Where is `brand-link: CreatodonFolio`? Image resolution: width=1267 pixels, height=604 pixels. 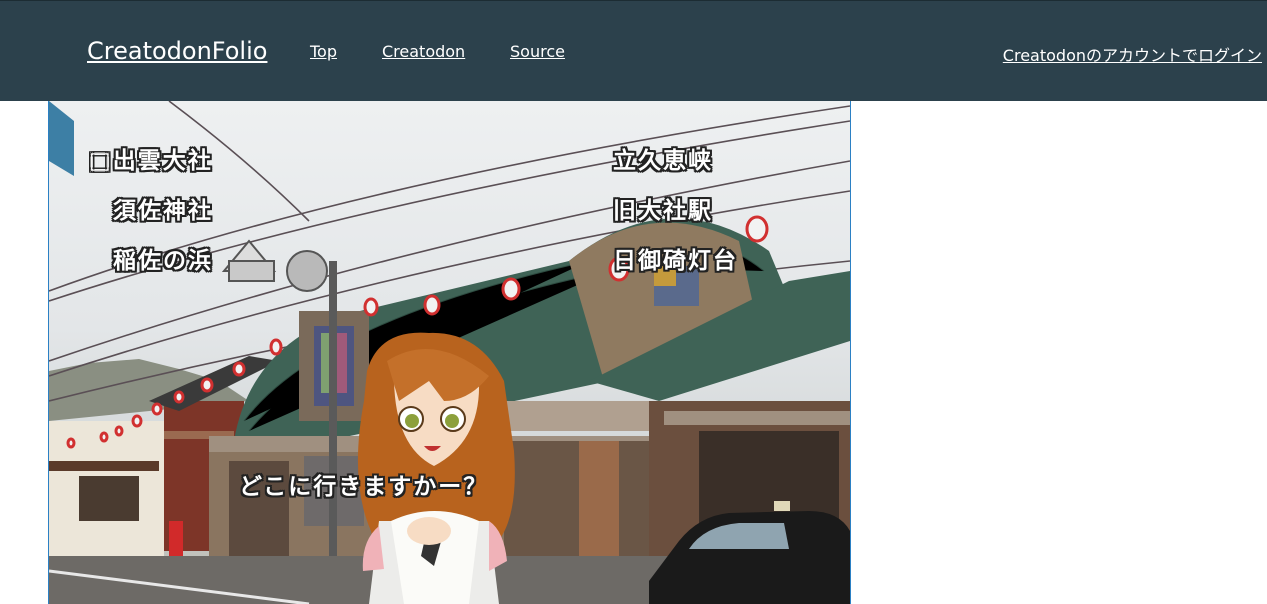
brand-link: CreatodonFolio is located at coordinates (177, 51).